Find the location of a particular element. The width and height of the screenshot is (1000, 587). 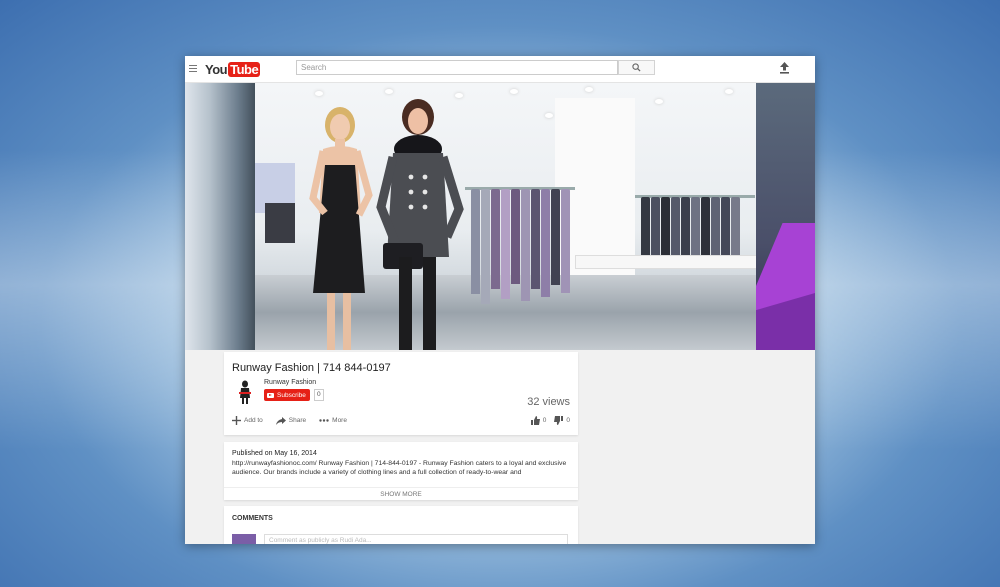

youtube-play-icon is located at coordinates (270, 395).